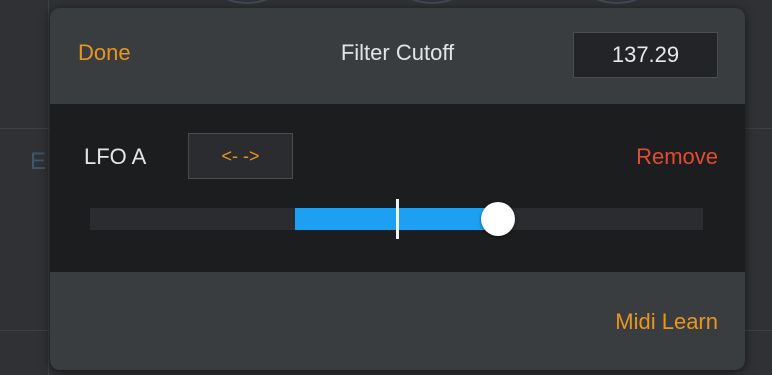 The height and width of the screenshot is (375, 772). I want to click on bipolar-toggle-button: <- ->, so click(240, 156).